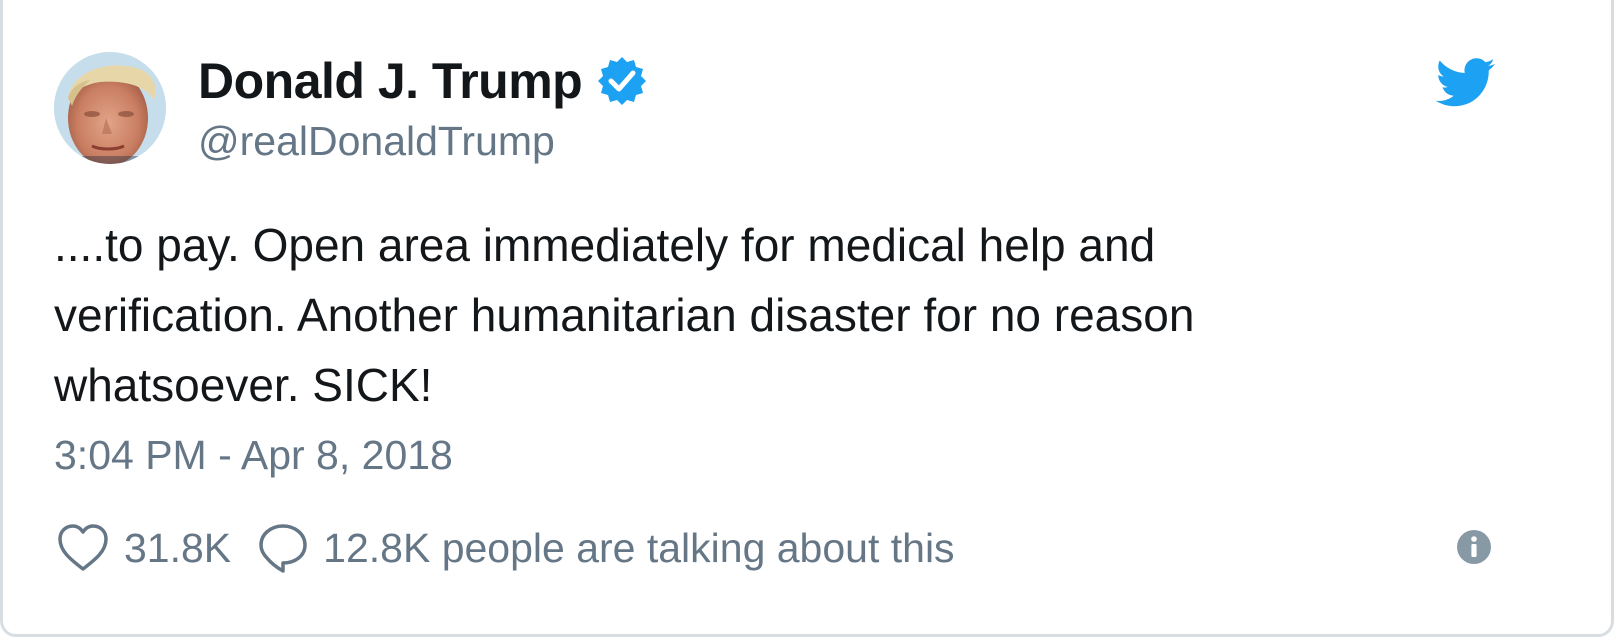  What do you see at coordinates (1474, 547) in the screenshot?
I see `info-icon` at bounding box center [1474, 547].